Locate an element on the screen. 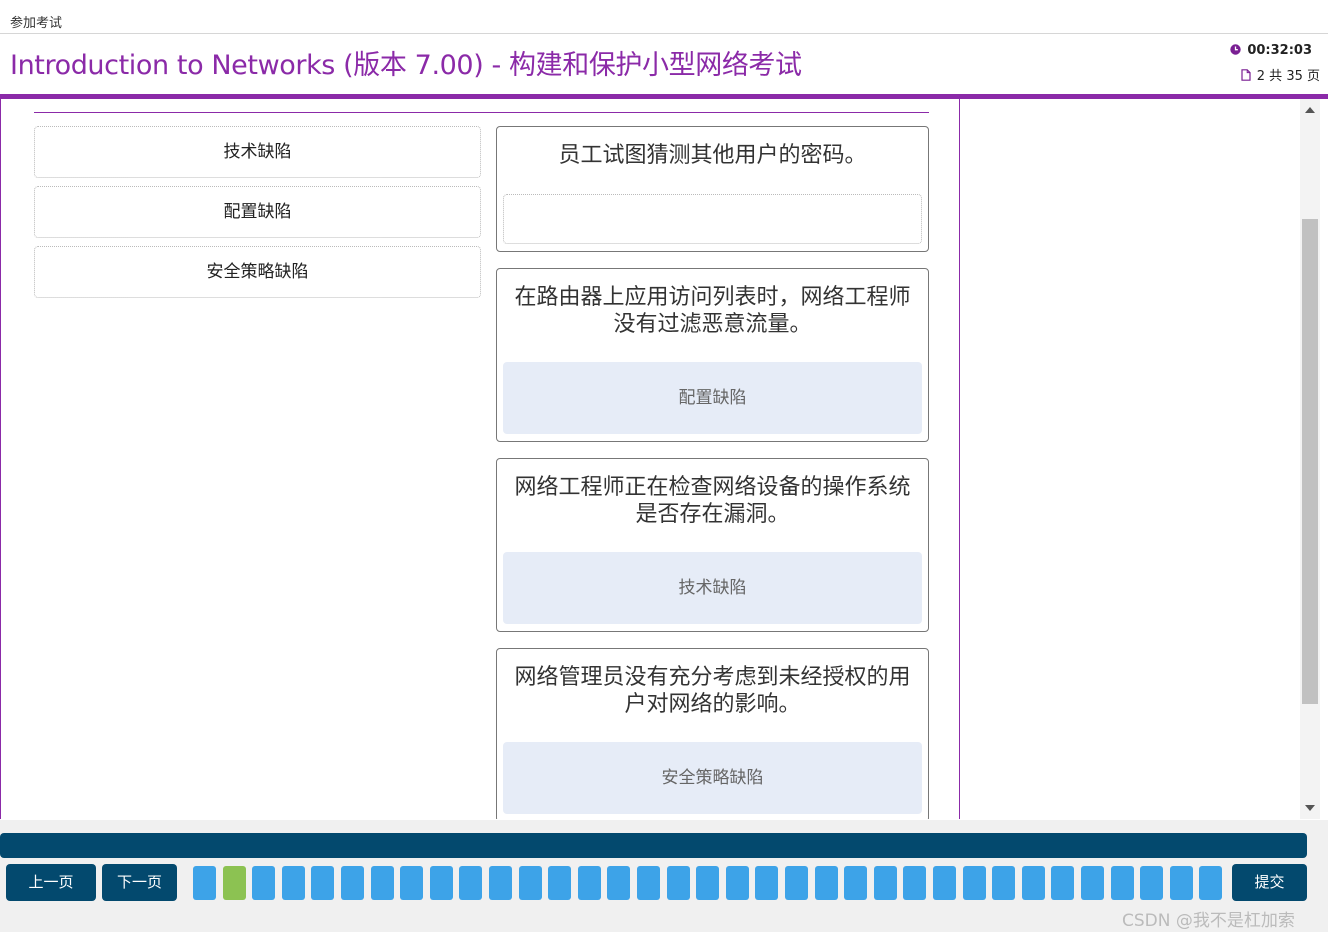  drag-option-security-policy-flaw: 安全策略缺陷 is located at coordinates (257, 272).